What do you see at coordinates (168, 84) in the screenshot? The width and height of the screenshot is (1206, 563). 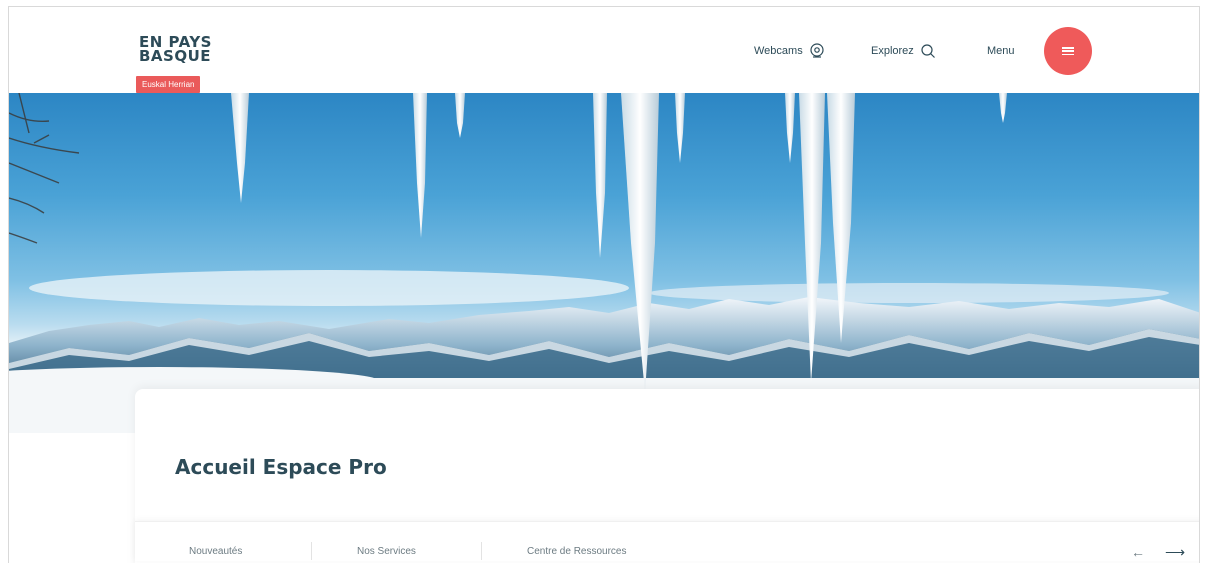 I see `logo-tag: Euskal Herrian` at bounding box center [168, 84].